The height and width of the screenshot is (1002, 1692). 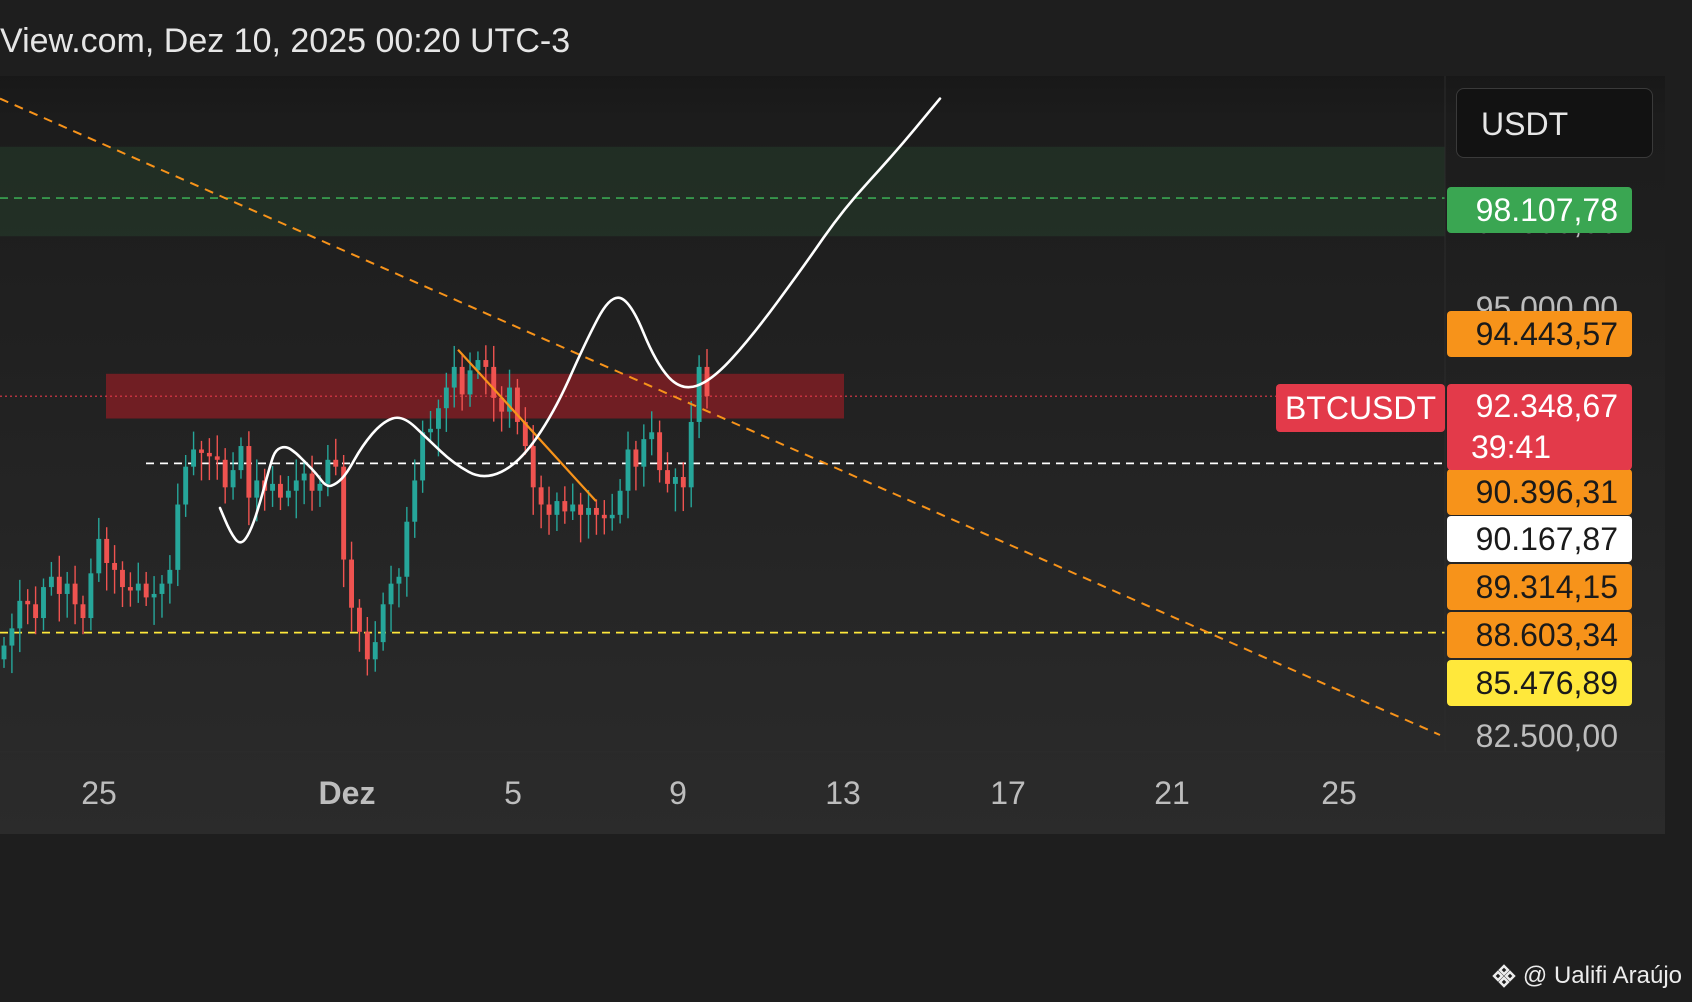 I want to click on resistance-zone, so click(x=722, y=191).